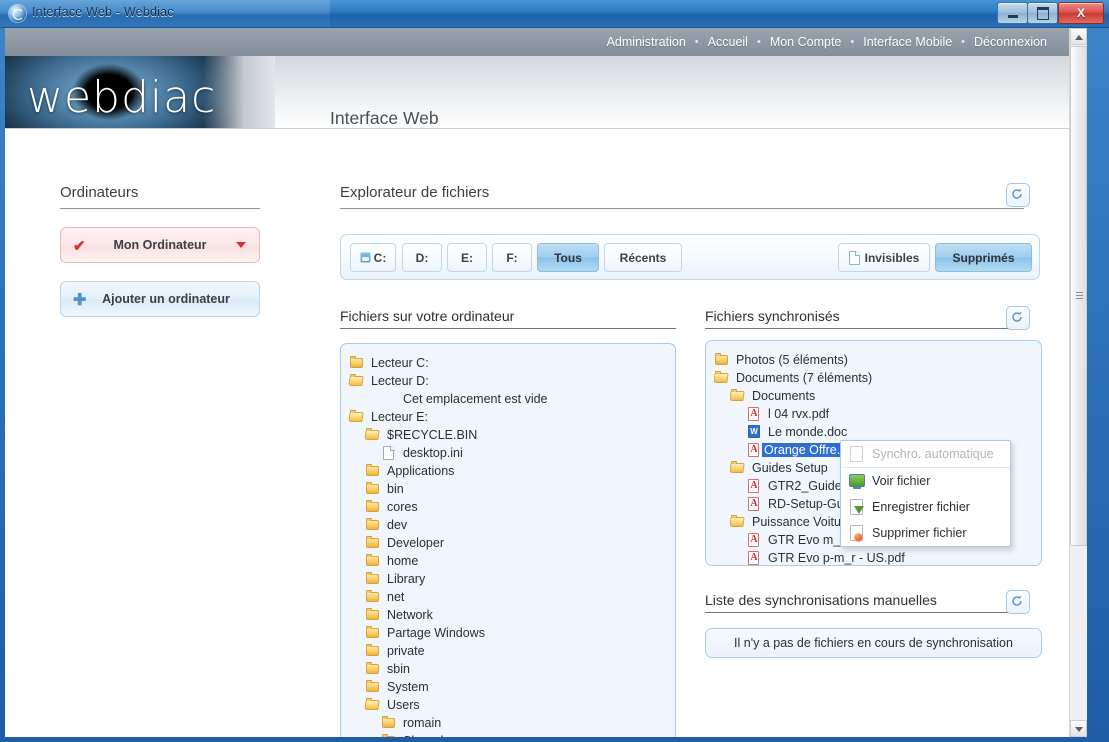 The image size is (1109, 742). What do you see at coordinates (857, 481) in the screenshot?
I see `monitor-icon` at bounding box center [857, 481].